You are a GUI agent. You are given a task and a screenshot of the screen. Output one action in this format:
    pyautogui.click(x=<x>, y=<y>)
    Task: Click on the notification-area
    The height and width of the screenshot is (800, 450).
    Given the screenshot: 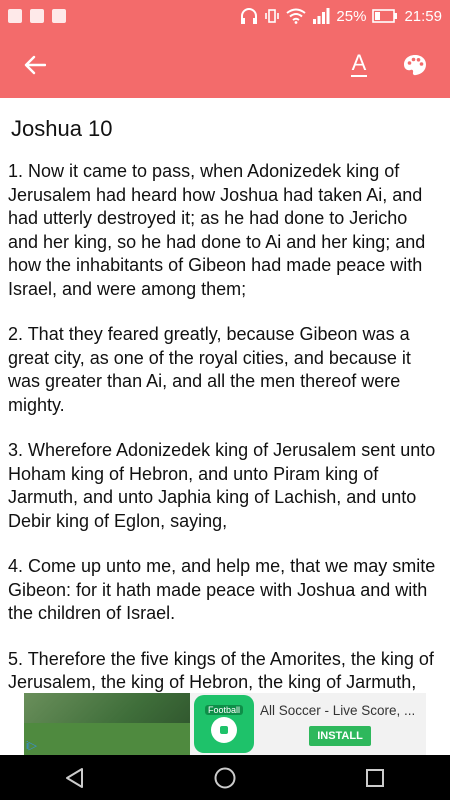 What is the action you would take?
    pyautogui.click(x=37, y=16)
    